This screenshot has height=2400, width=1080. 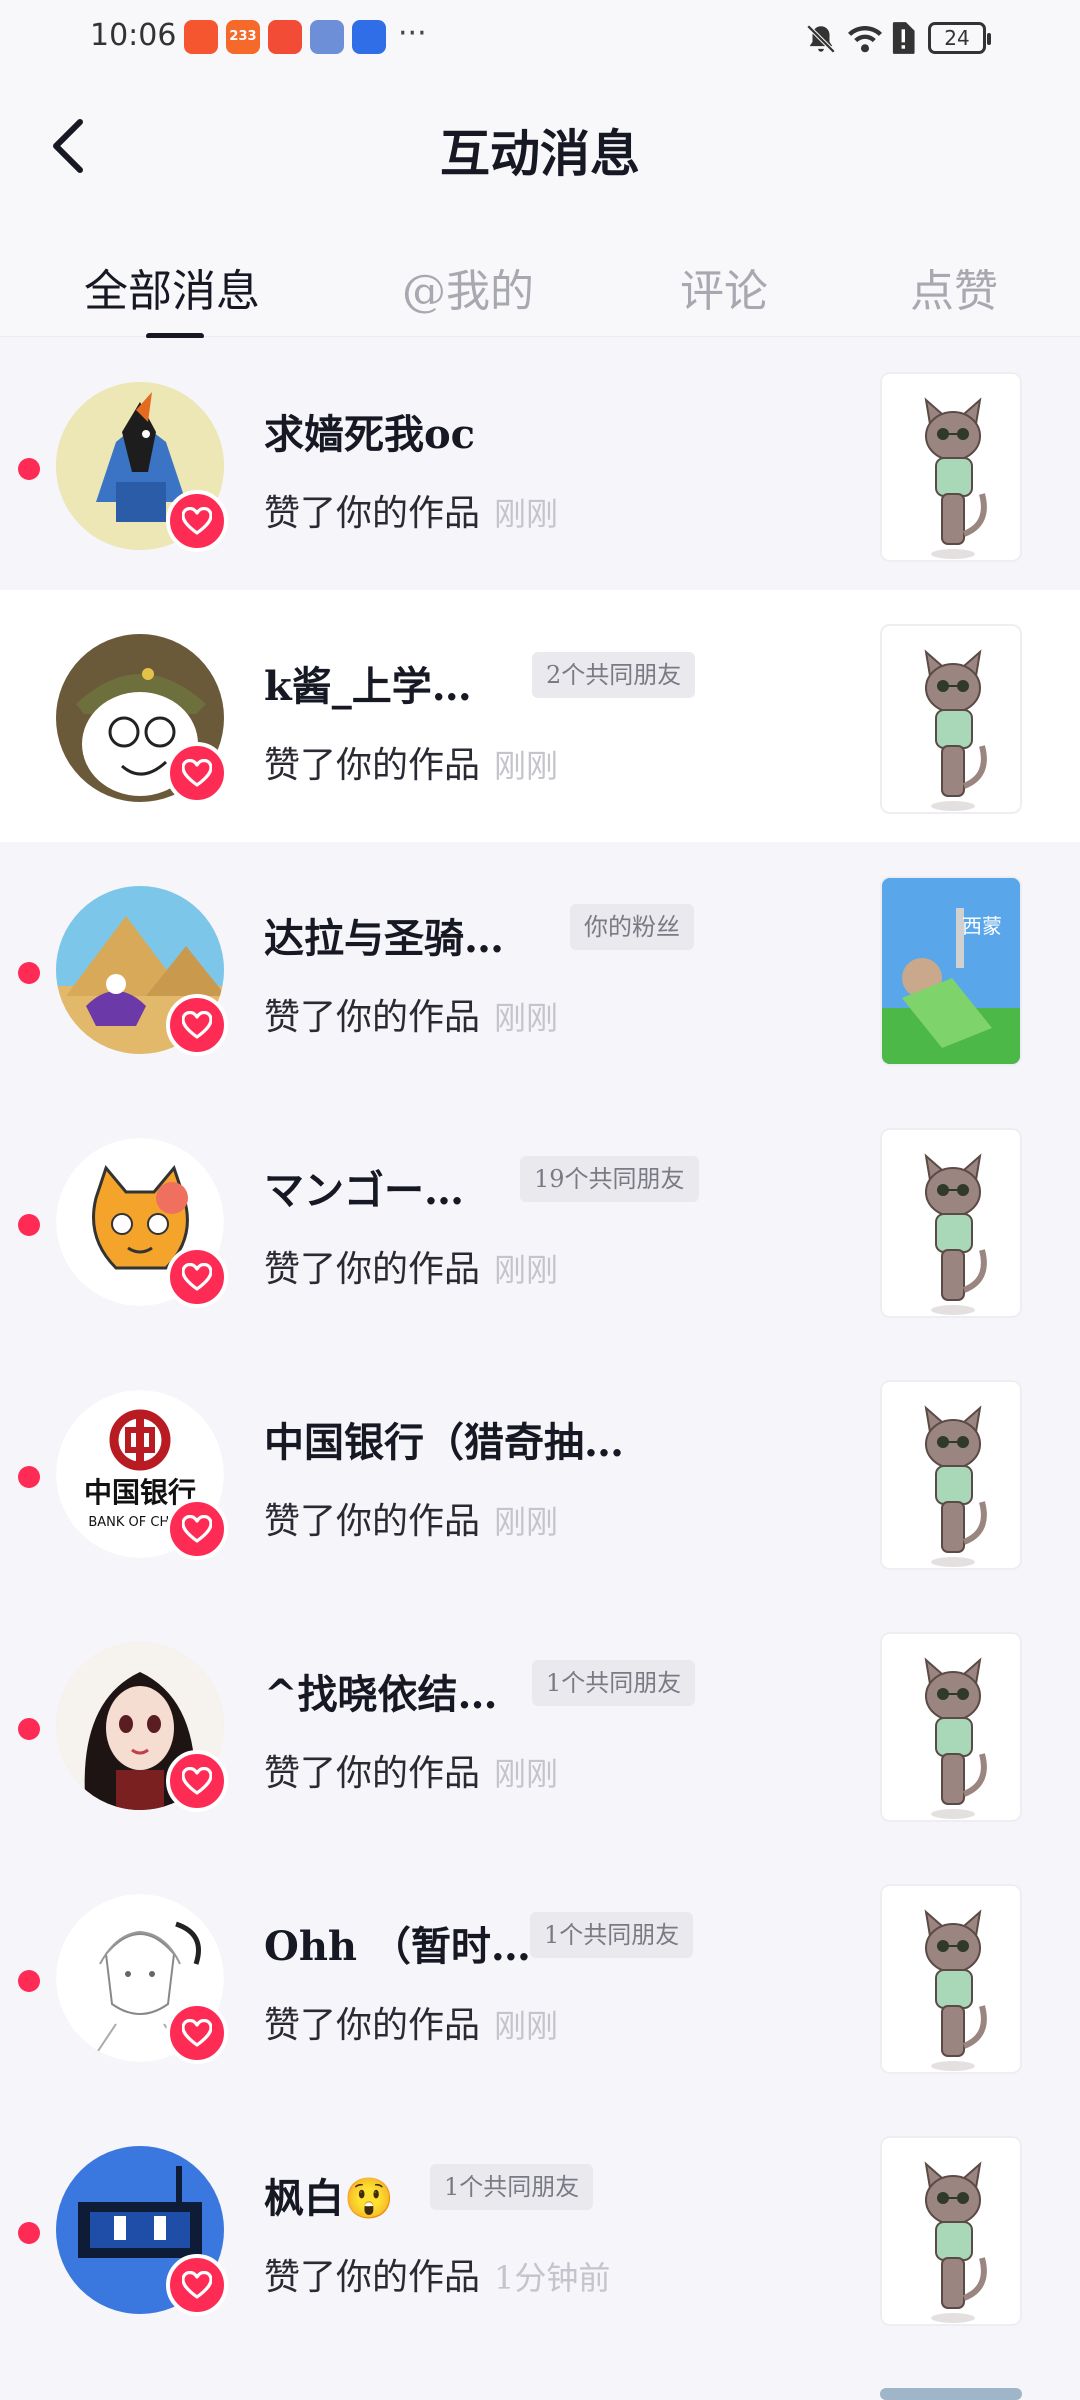 What do you see at coordinates (369, 431) in the screenshot?
I see `user-name: 求嫱死我oc` at bounding box center [369, 431].